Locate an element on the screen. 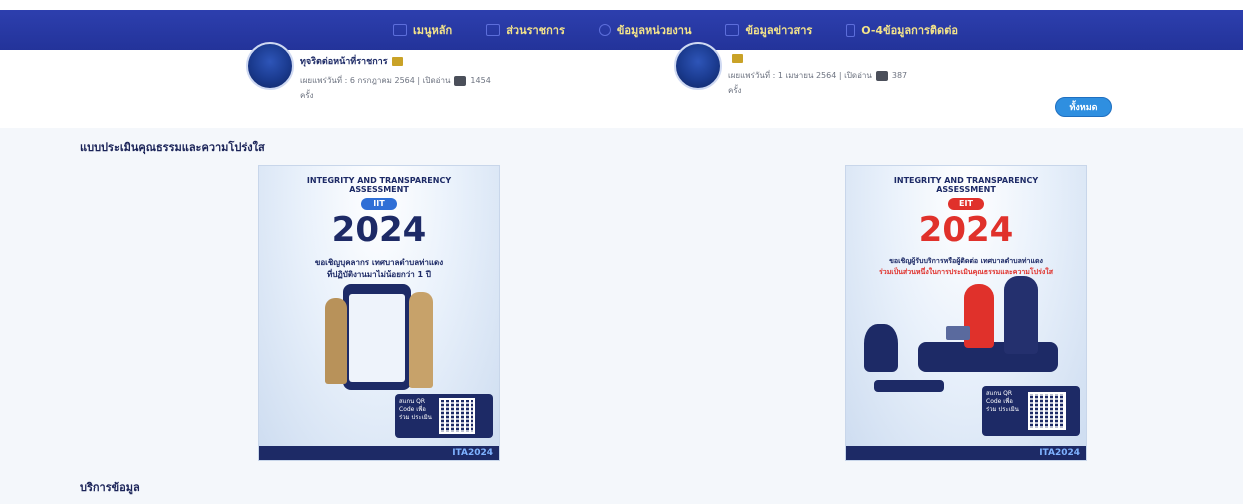 This screenshot has height=504, width=1243. nav-label-departments: ส่วนราชการ is located at coordinates (535, 30).